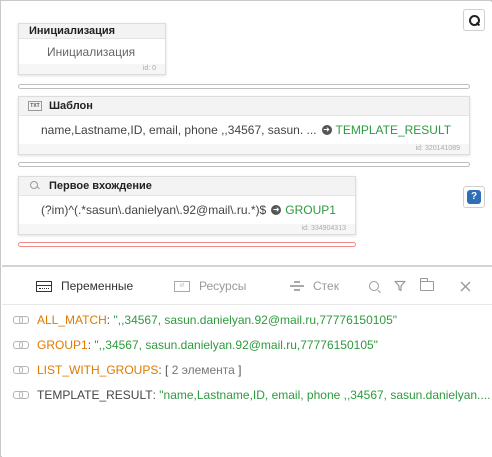 This screenshot has height=457, width=492. Describe the element at coordinates (62, 344) in the screenshot. I see `variable-name: GROUP1` at that location.